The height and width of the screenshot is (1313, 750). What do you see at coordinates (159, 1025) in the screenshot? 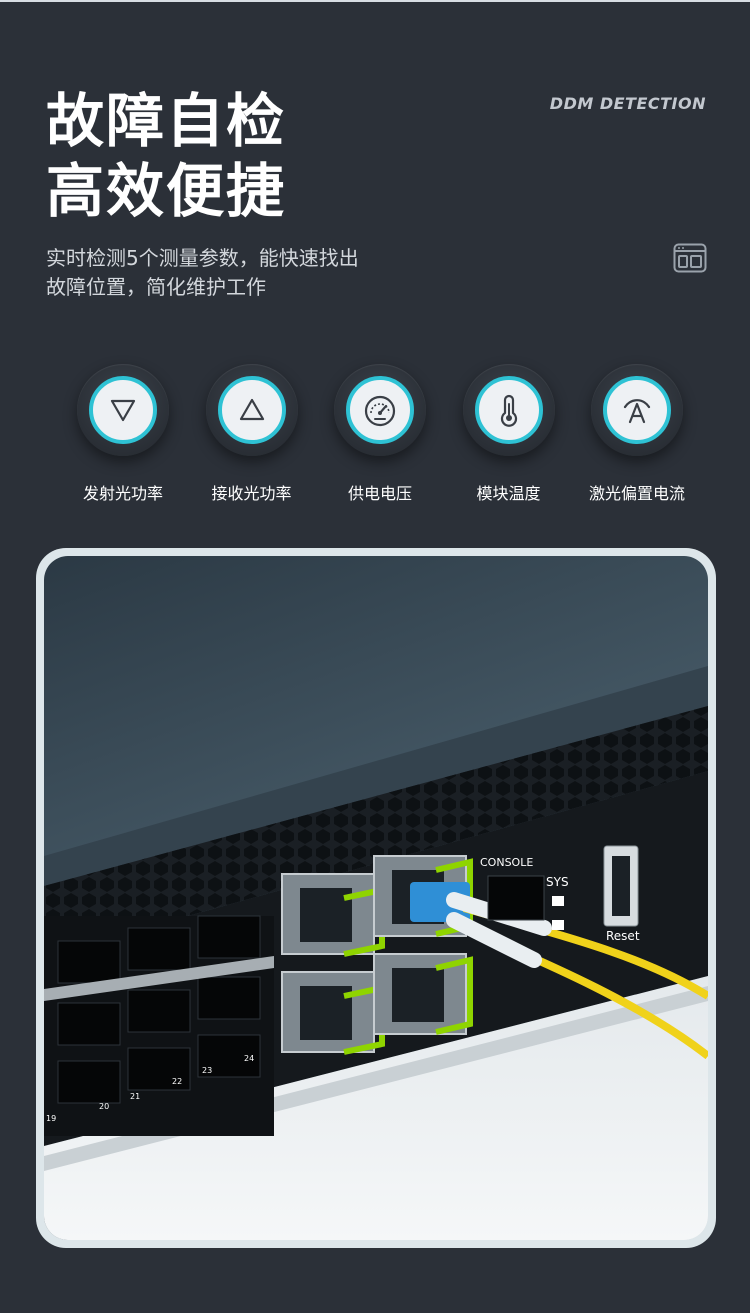
I see `port-block` at bounding box center [159, 1025].